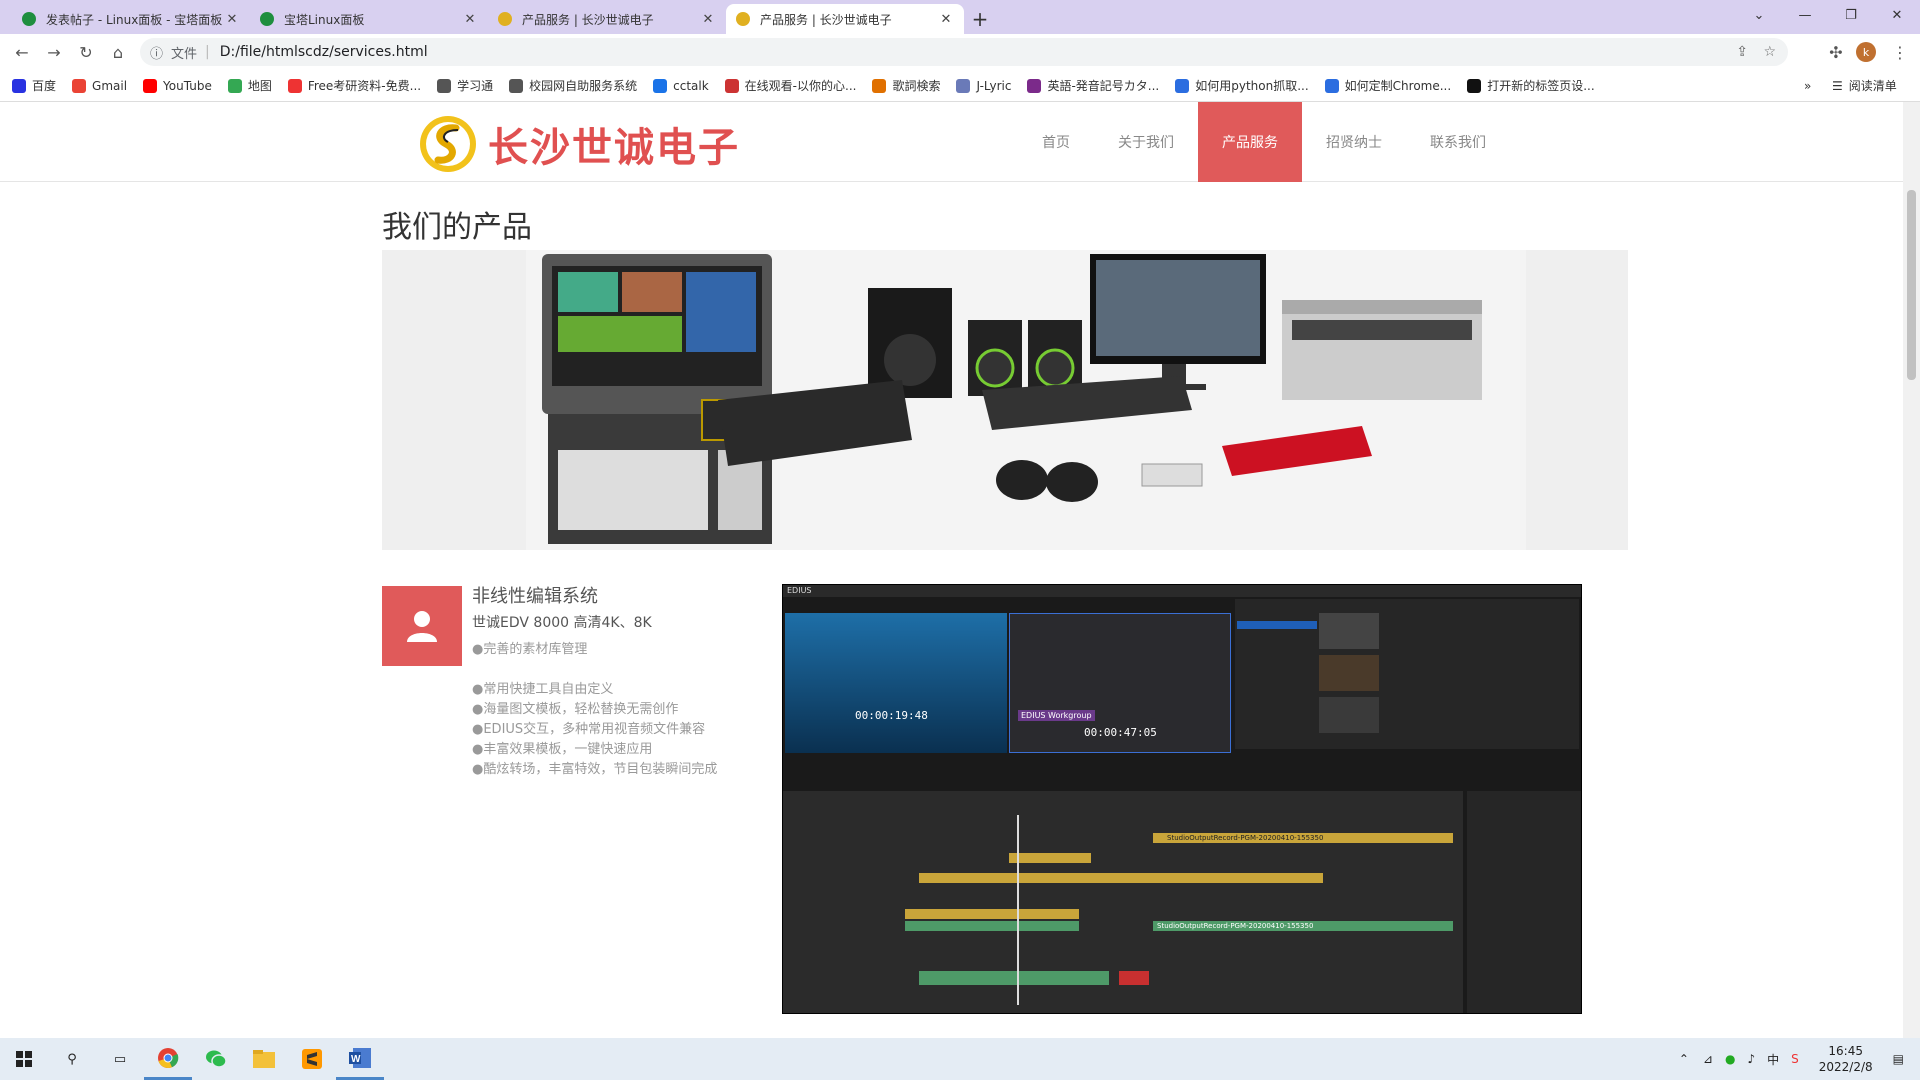 The image size is (1920, 1080). I want to click on user-icon, so click(422, 626).